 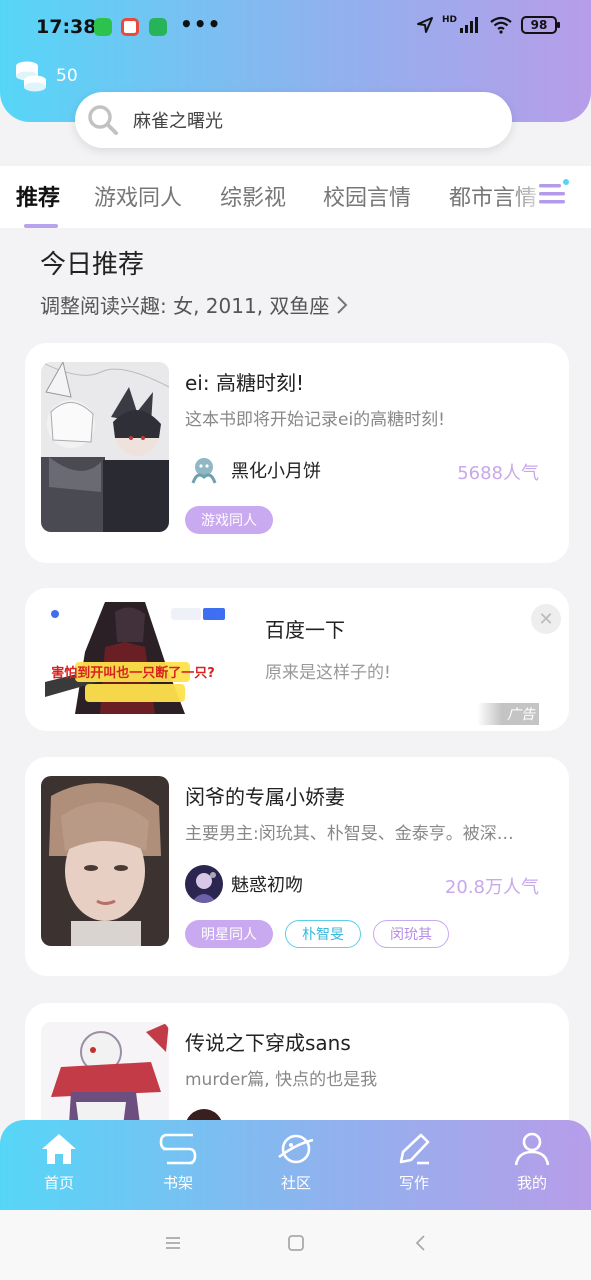 I want to click on coin-balance: 50, so click(x=46, y=76).